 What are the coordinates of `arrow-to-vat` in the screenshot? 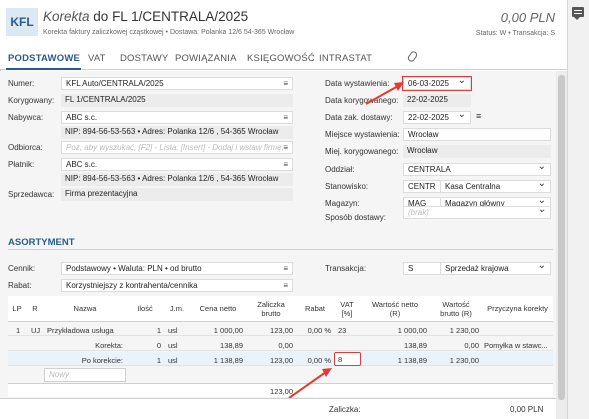 It's located at (307, 385).